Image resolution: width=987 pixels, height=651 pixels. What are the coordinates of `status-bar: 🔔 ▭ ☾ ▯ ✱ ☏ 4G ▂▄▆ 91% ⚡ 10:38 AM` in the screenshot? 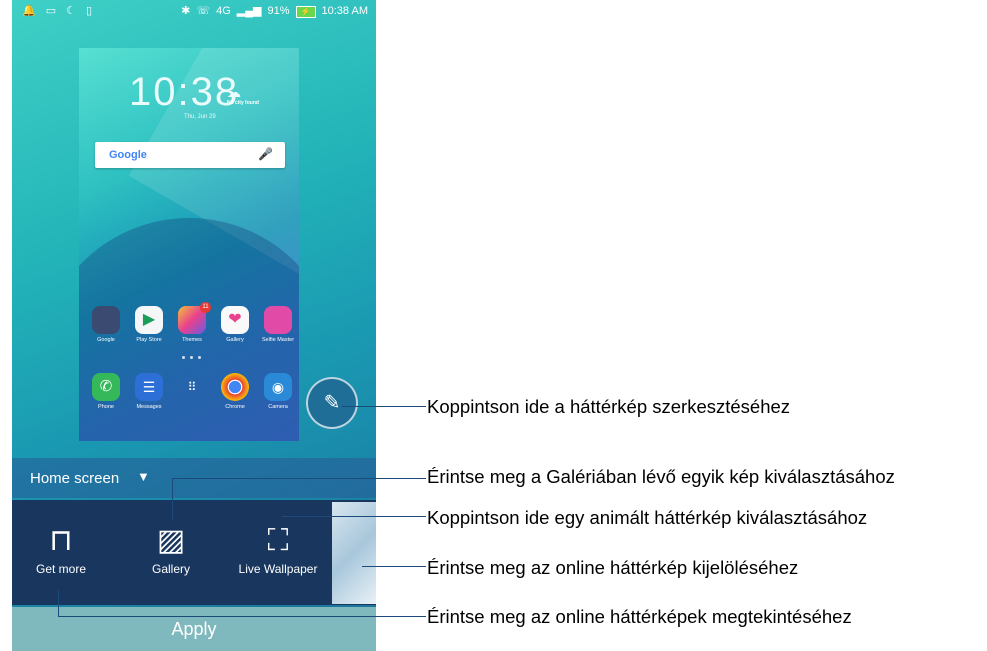 It's located at (194, 12).